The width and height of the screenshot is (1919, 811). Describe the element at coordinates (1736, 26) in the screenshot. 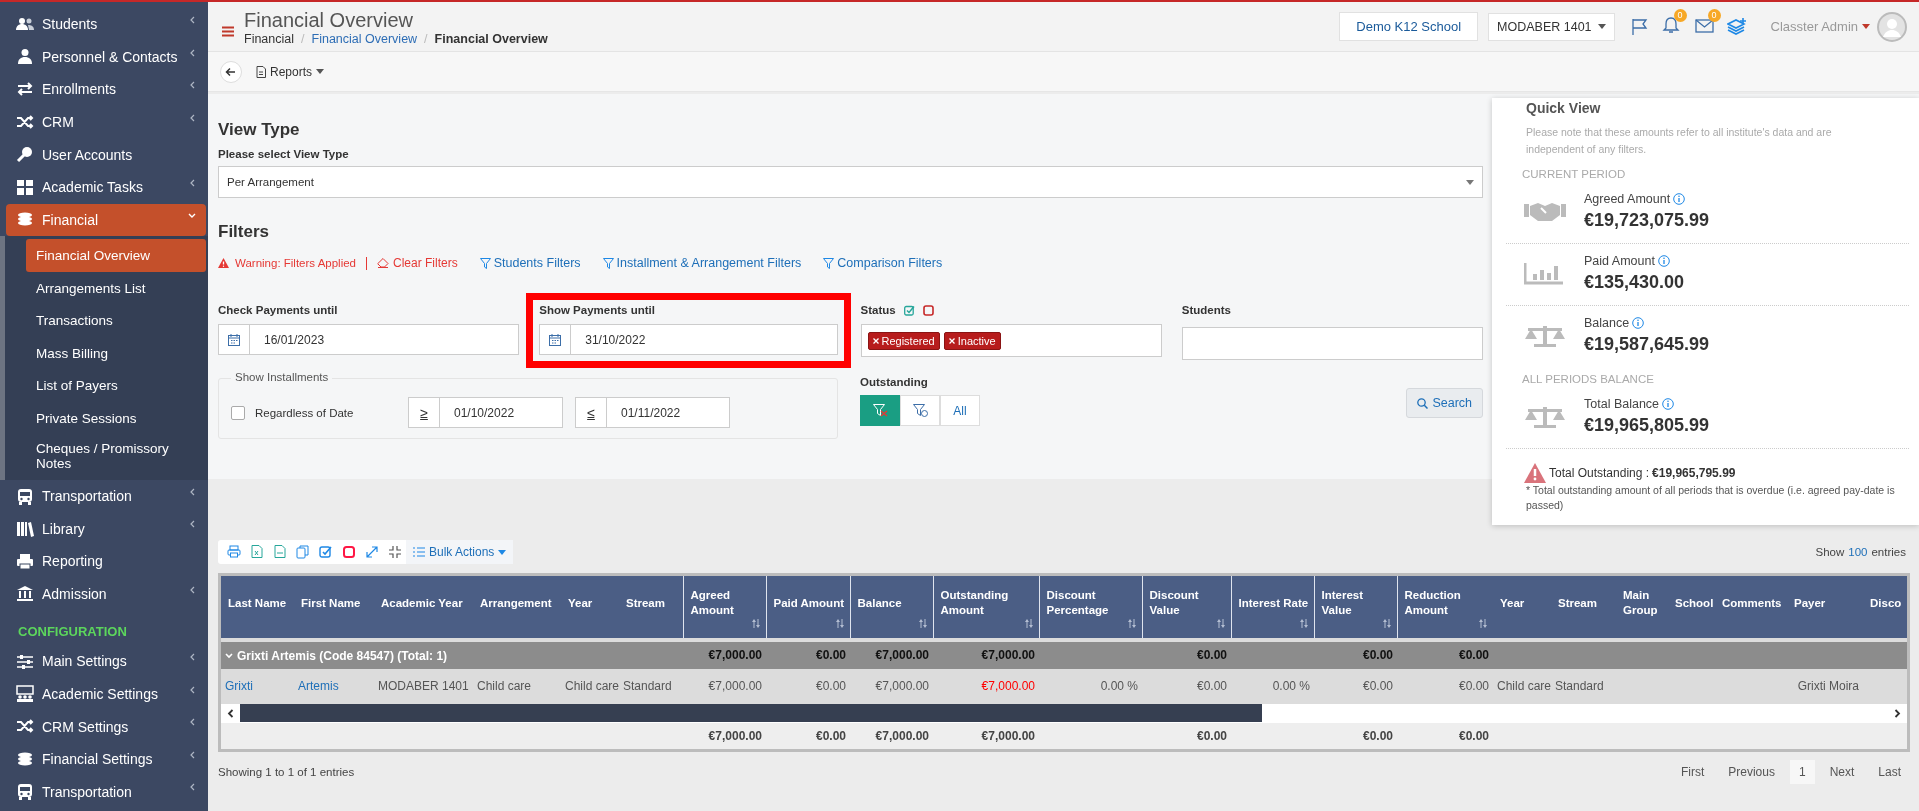

I see `layers-add-icon` at that location.